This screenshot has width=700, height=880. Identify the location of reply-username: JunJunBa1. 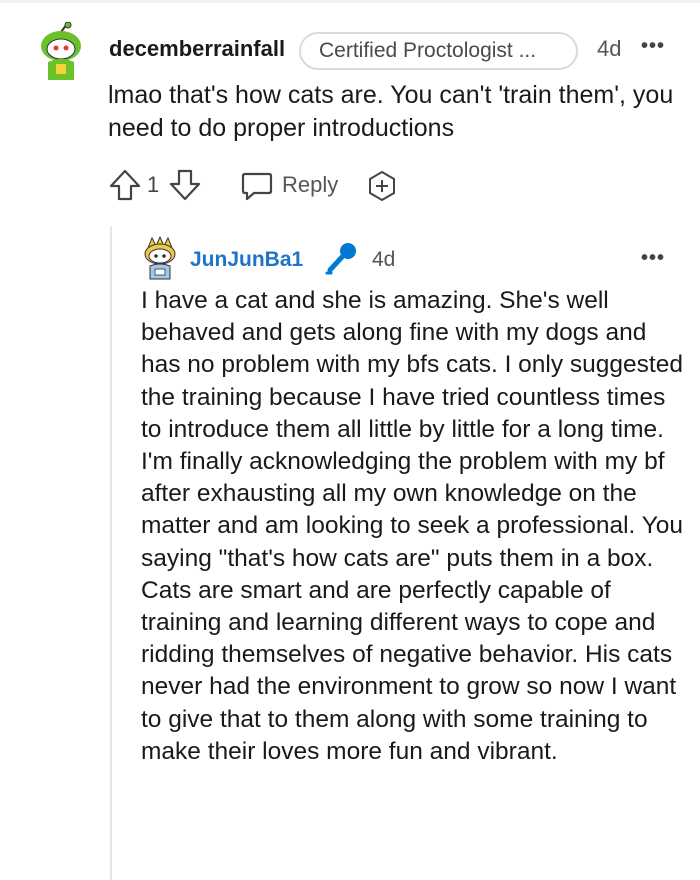
(246, 260).